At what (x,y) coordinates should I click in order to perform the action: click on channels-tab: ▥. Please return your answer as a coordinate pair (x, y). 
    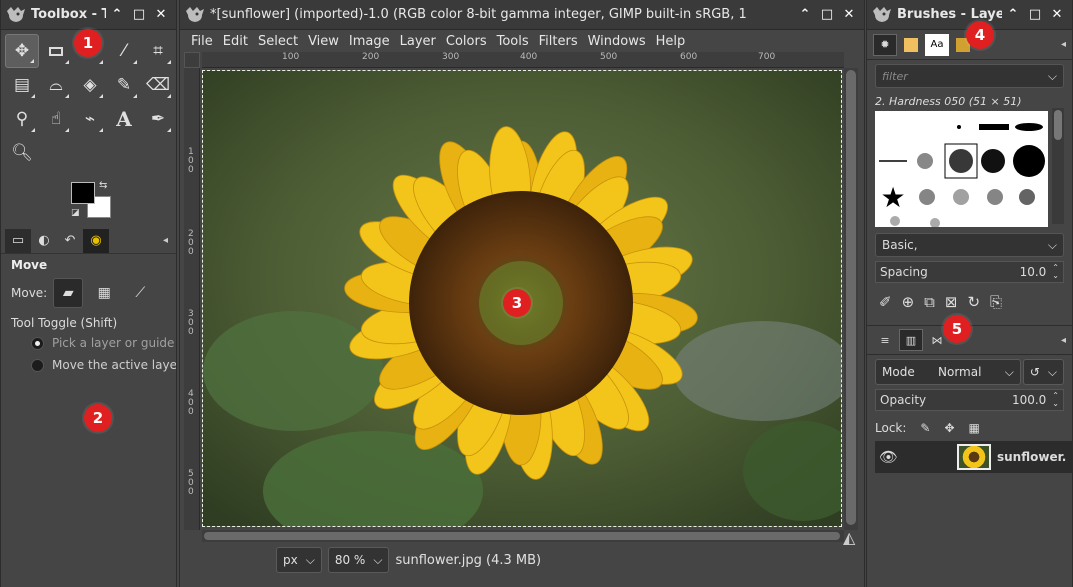
    Looking at the image, I should click on (911, 340).